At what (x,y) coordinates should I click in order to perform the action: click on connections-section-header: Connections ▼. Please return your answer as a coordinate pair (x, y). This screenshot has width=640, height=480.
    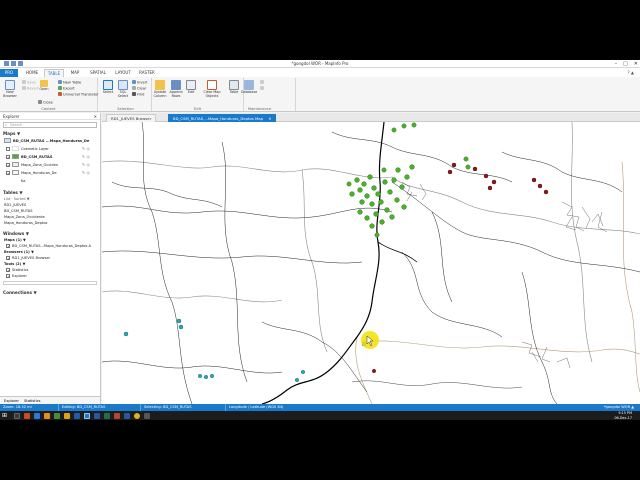
    Looking at the image, I should click on (50, 292).